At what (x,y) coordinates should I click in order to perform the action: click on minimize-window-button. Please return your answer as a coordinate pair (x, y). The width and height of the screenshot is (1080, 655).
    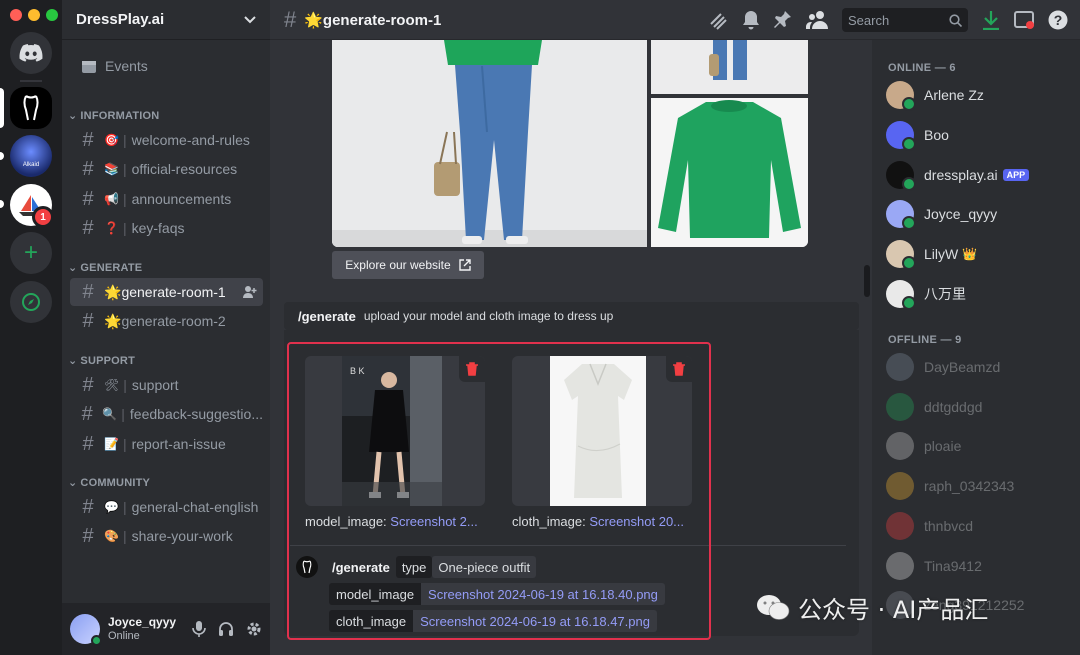
    Looking at the image, I should click on (34, 15).